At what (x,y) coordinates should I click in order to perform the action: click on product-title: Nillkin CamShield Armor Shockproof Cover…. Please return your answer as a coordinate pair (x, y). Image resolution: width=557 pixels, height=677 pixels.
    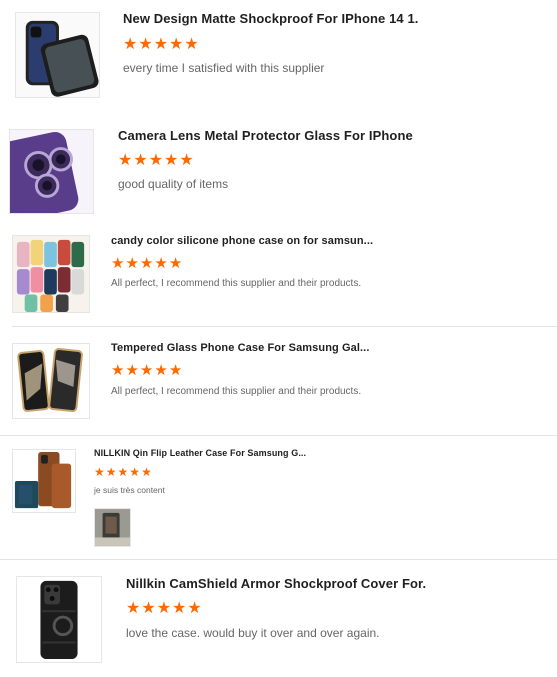
    Looking at the image, I should click on (276, 583).